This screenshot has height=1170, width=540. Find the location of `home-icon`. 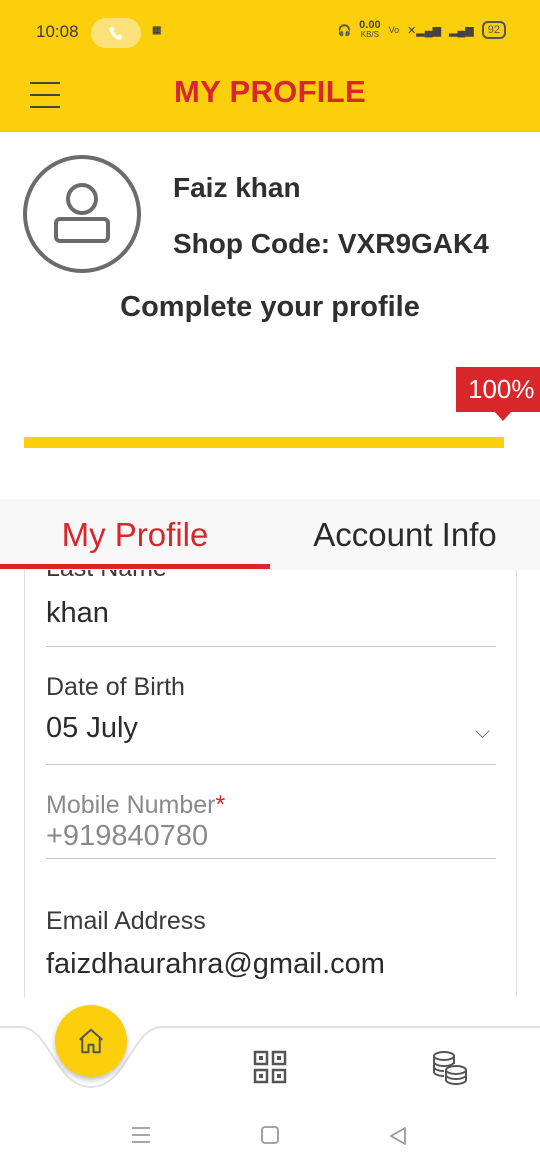

home-icon is located at coordinates (91, 1041).